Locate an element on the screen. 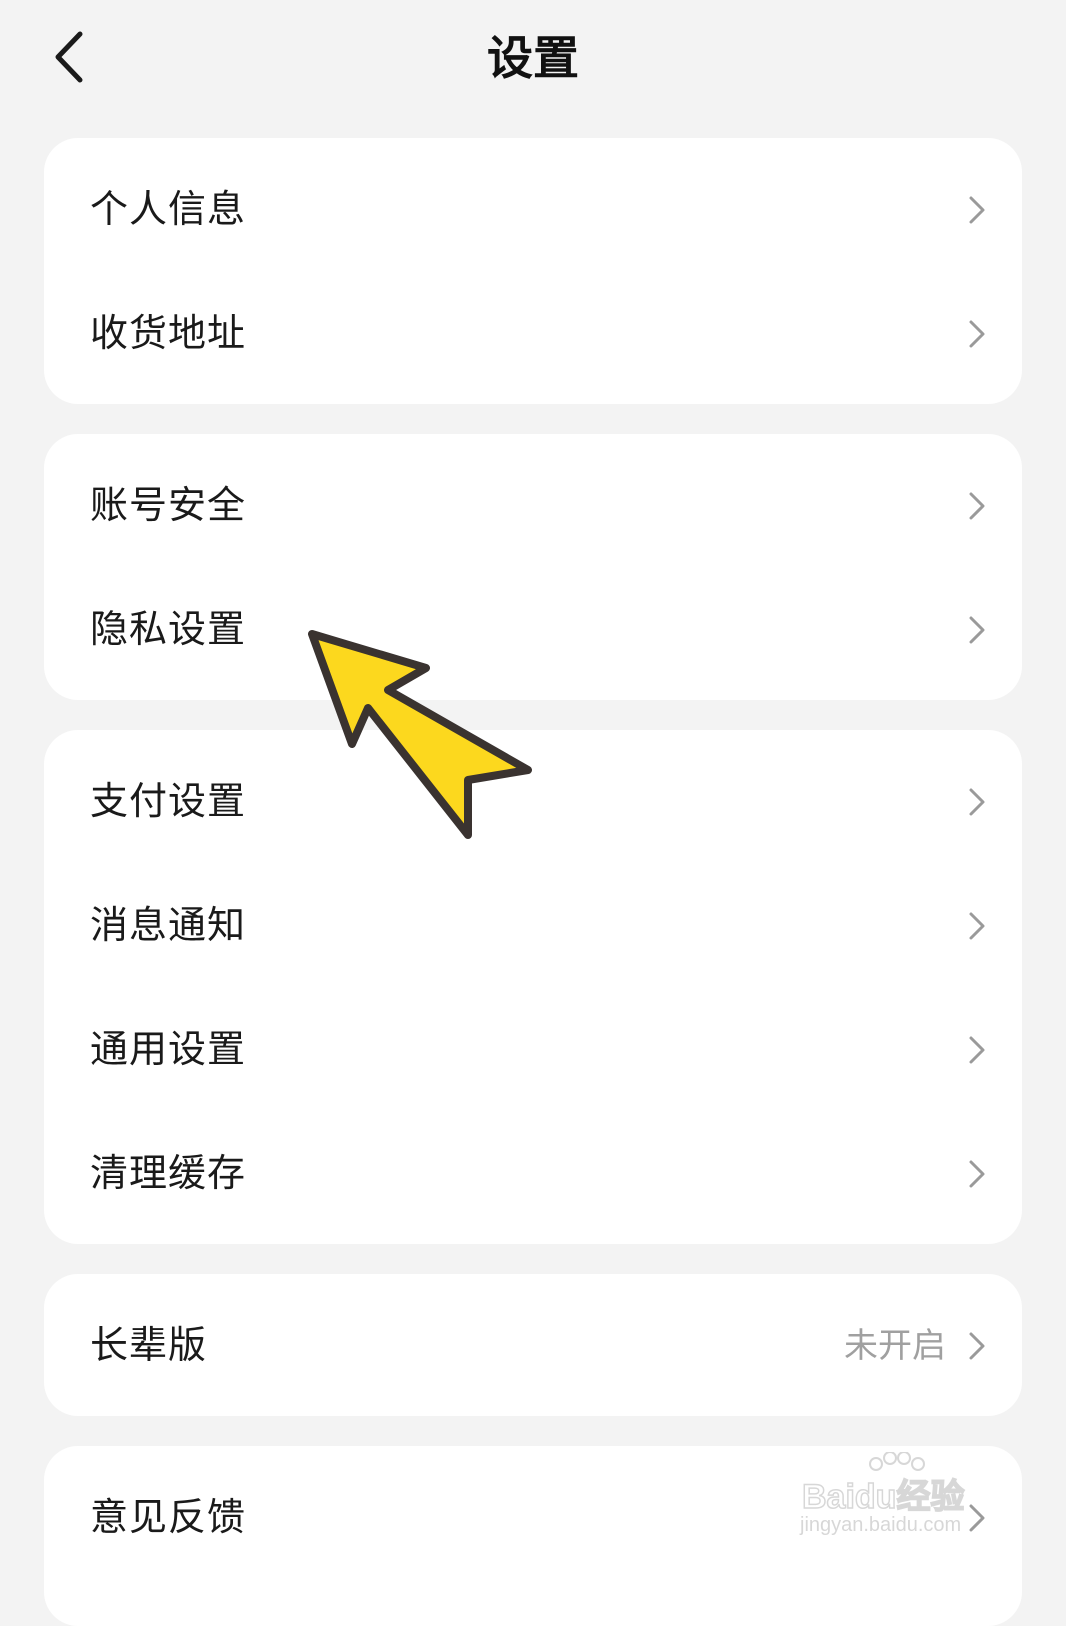  elder-mode-status: 未开启 is located at coordinates (895, 1346).